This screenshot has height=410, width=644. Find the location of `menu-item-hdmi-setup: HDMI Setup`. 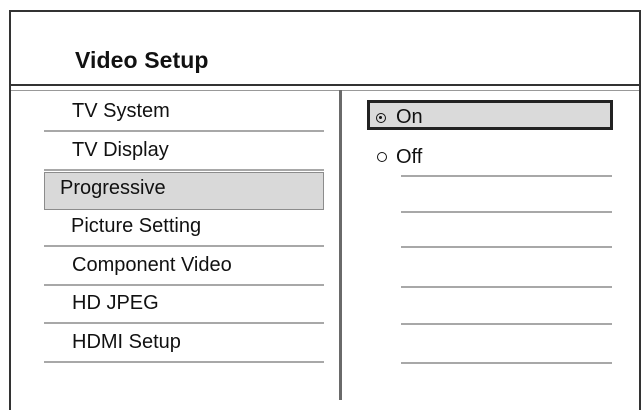

menu-item-hdmi-setup: HDMI Setup is located at coordinates (184, 344).